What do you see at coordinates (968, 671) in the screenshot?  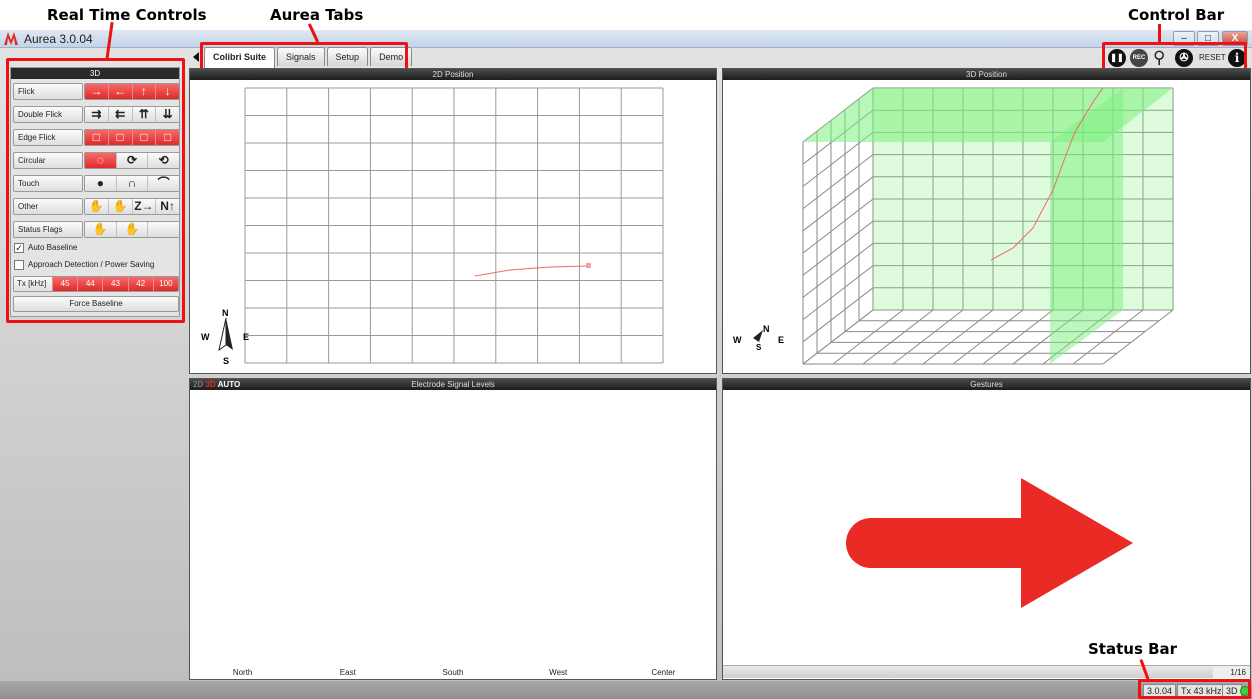 I see `gesture-scrollbar` at bounding box center [968, 671].